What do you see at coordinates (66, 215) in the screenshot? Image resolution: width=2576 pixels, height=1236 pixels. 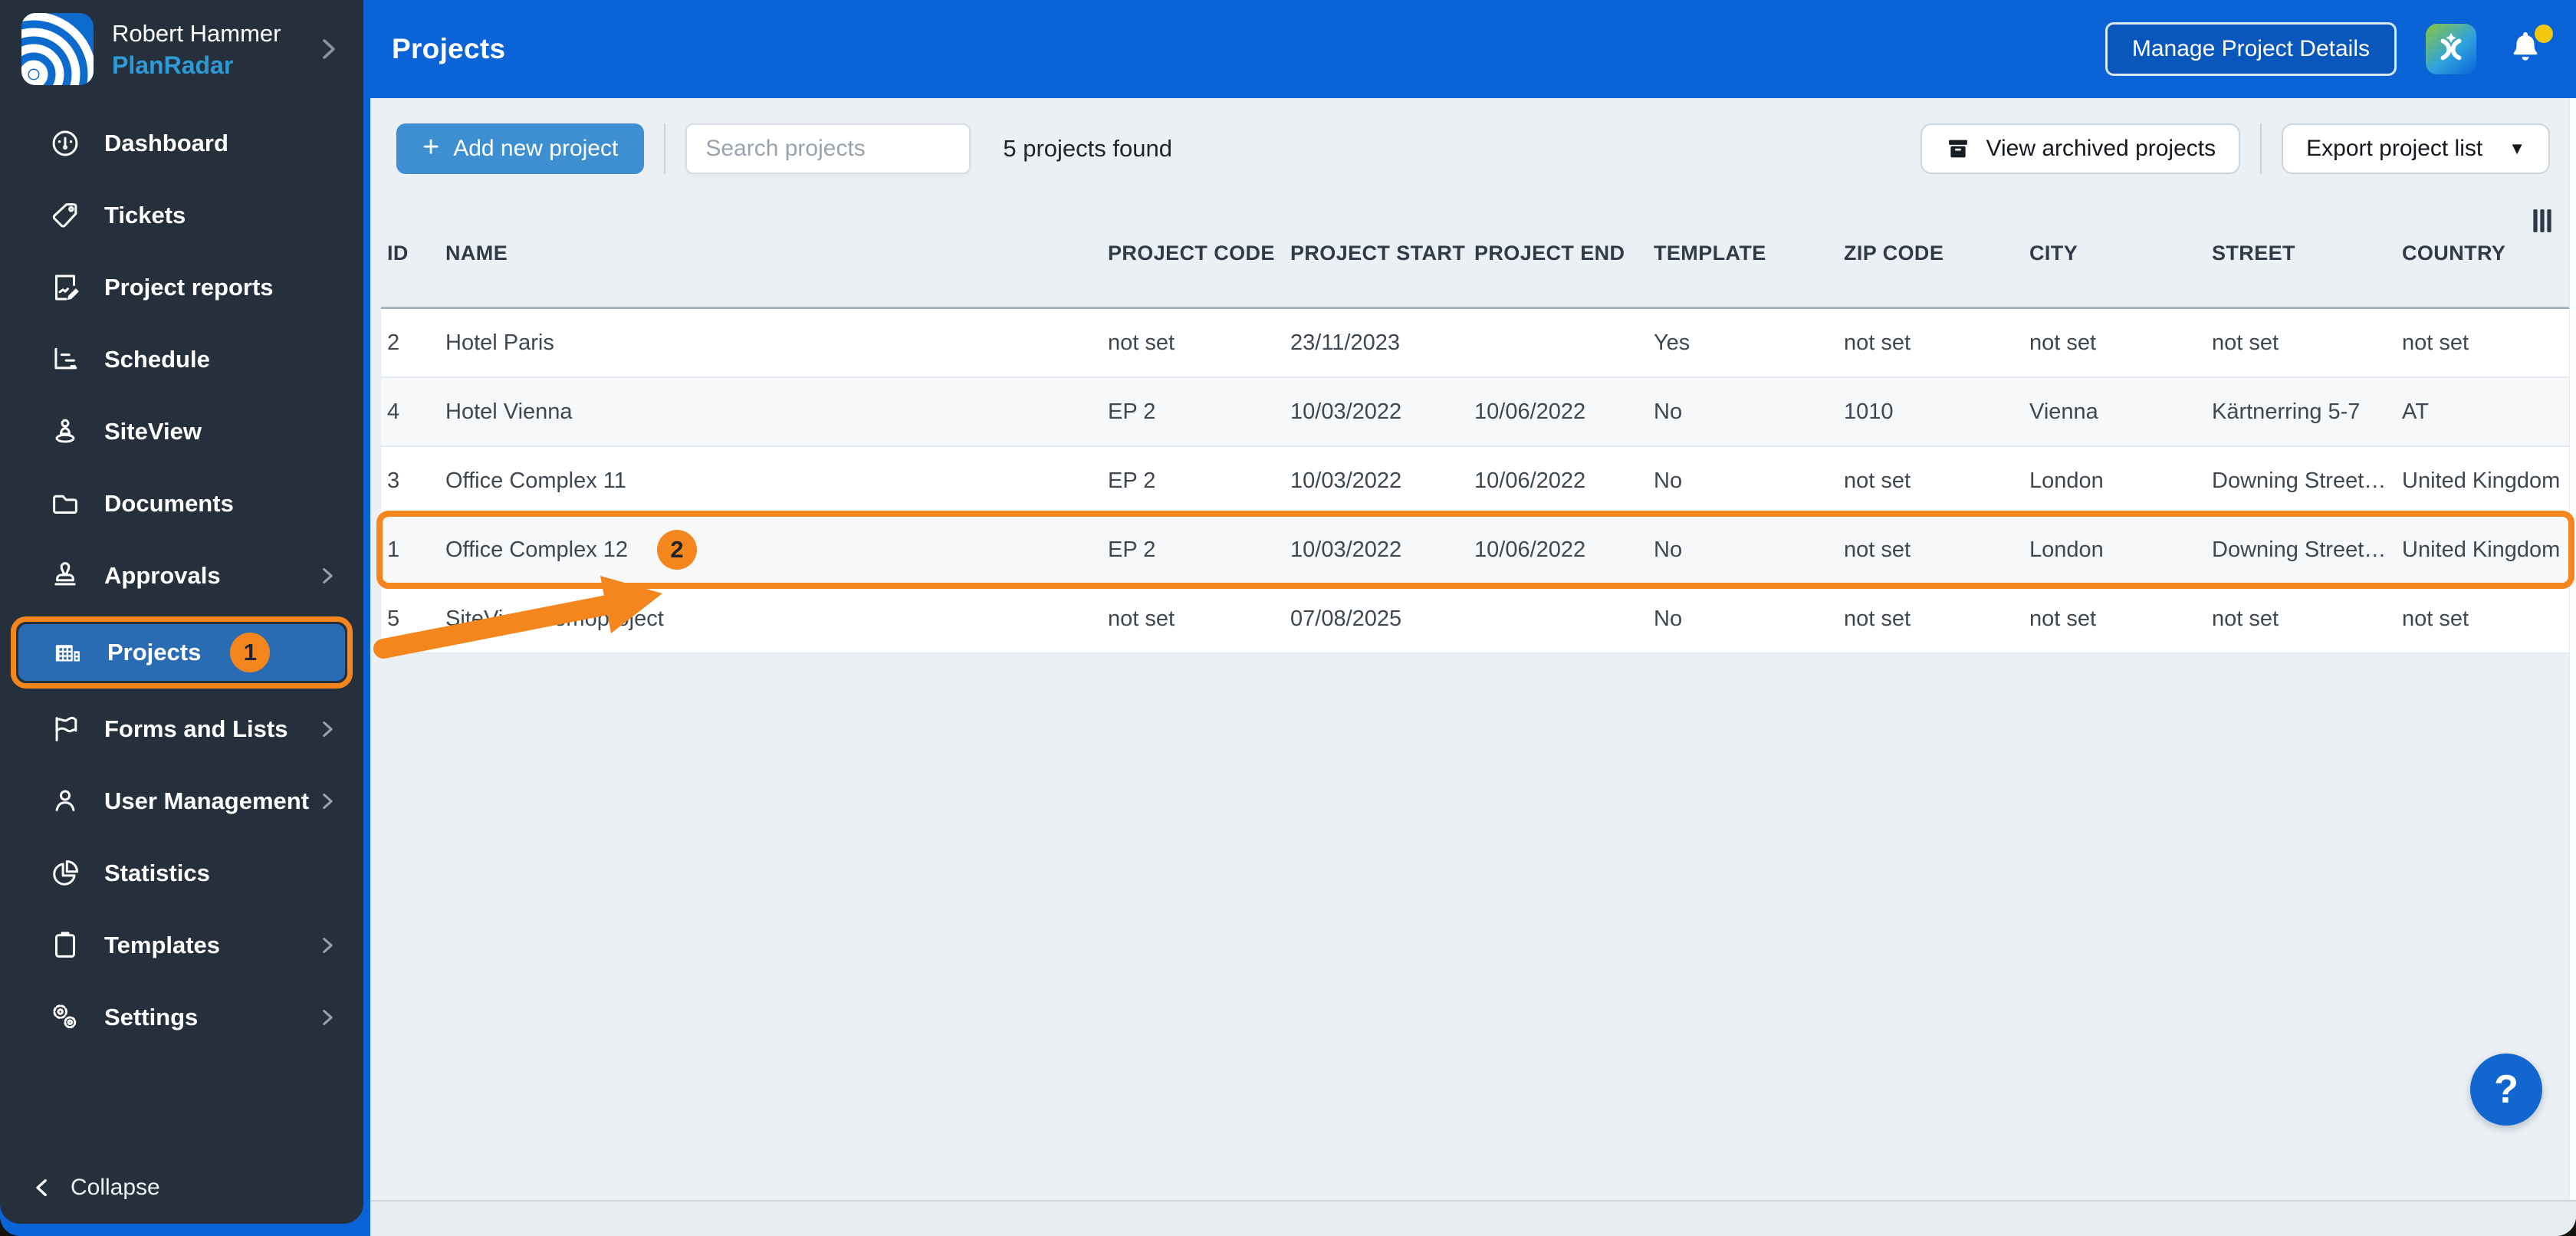 I see `tag-icon` at bounding box center [66, 215].